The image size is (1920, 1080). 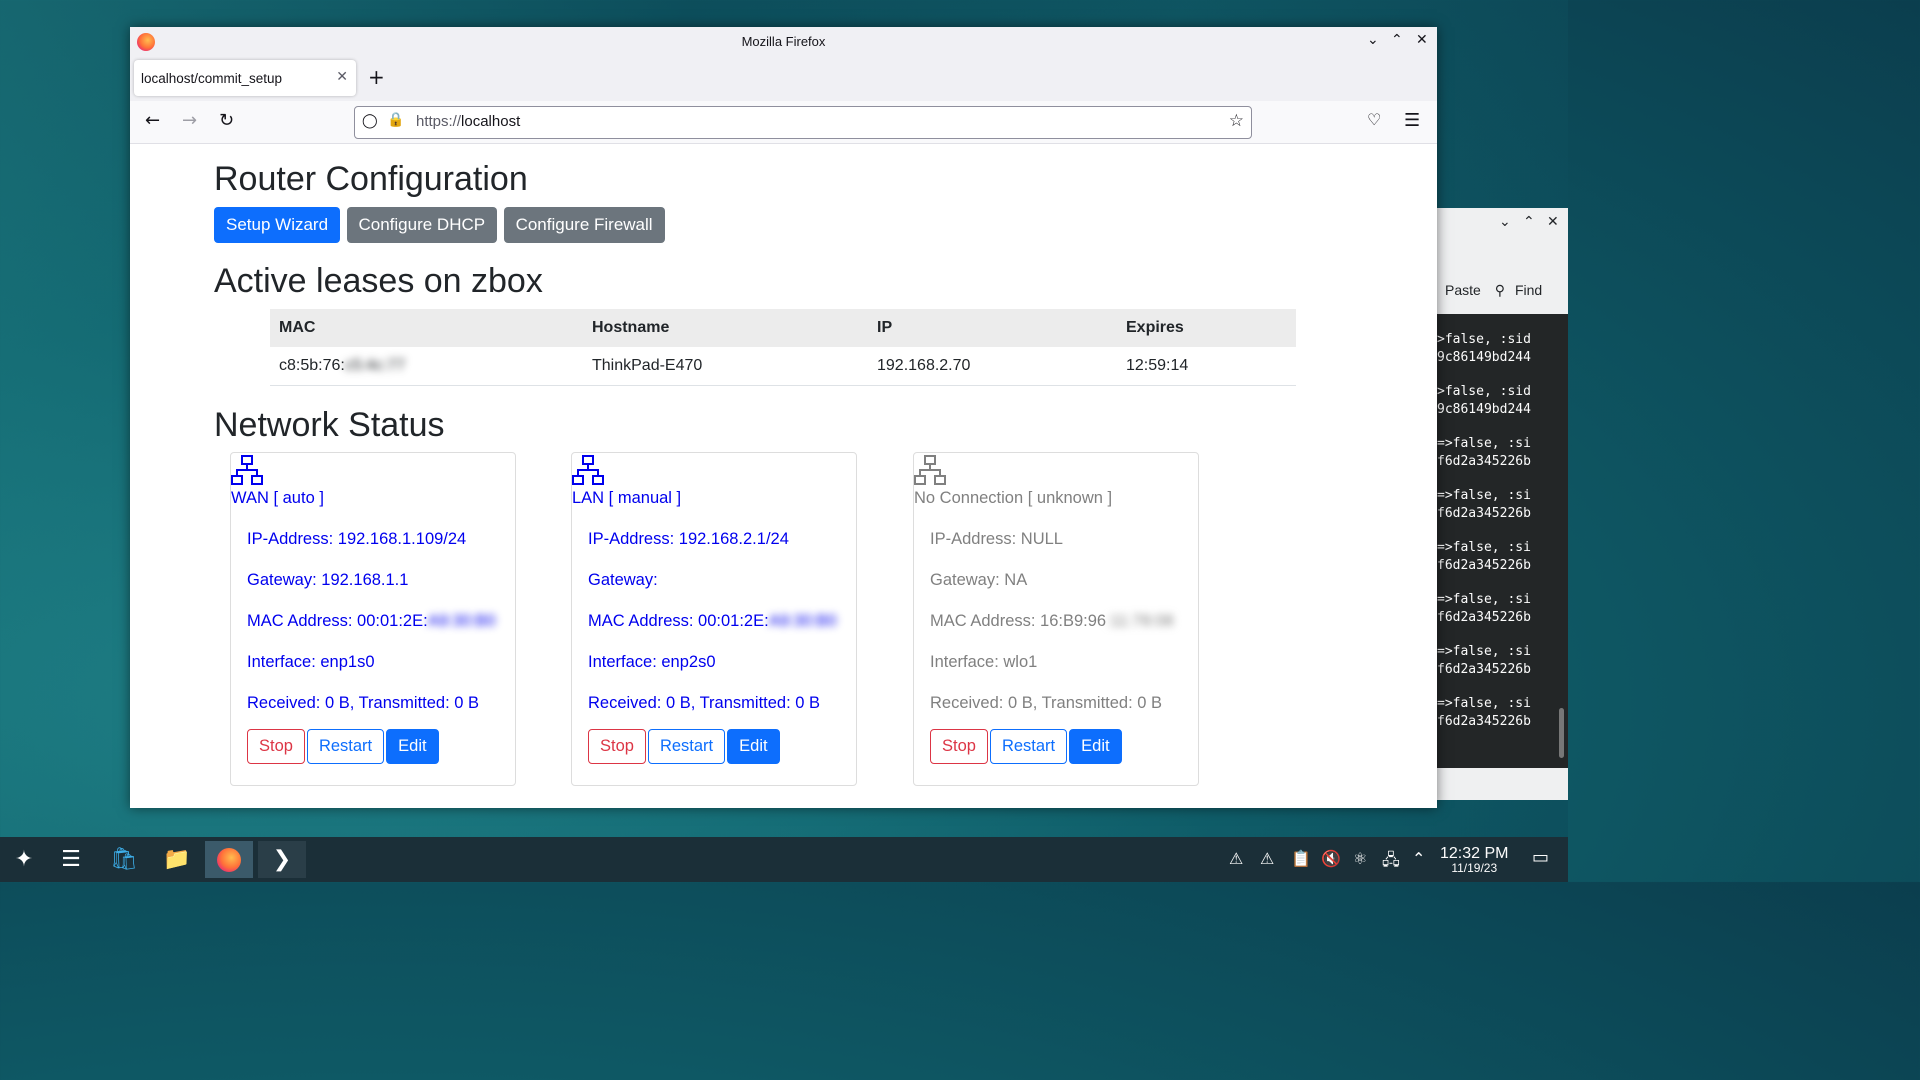 What do you see at coordinates (329, 425) in the screenshot?
I see `network-status-heading: Network Status` at bounding box center [329, 425].